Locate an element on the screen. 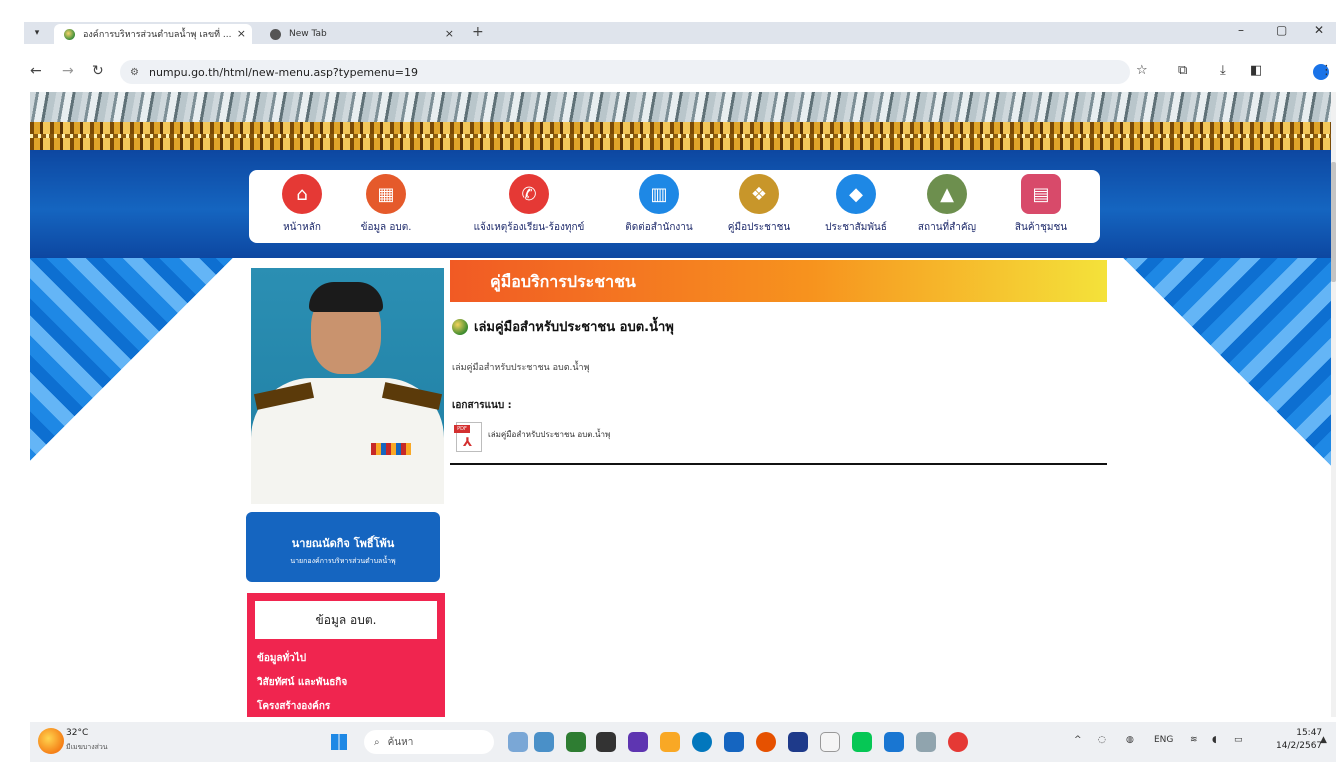 This screenshot has width=1336, height=768. document-description: เล่มคู่มือสำหรับประชาชน อบต.น้ำพุ is located at coordinates (521, 368).